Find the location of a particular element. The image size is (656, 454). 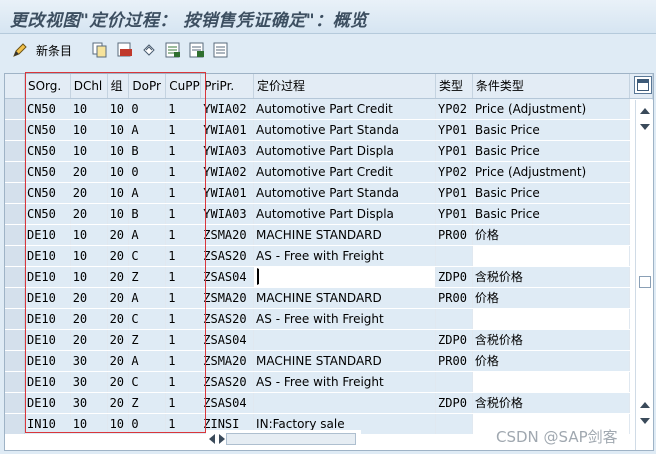

header-pricing-procedure-description: 定价过程 is located at coordinates (345, 86).